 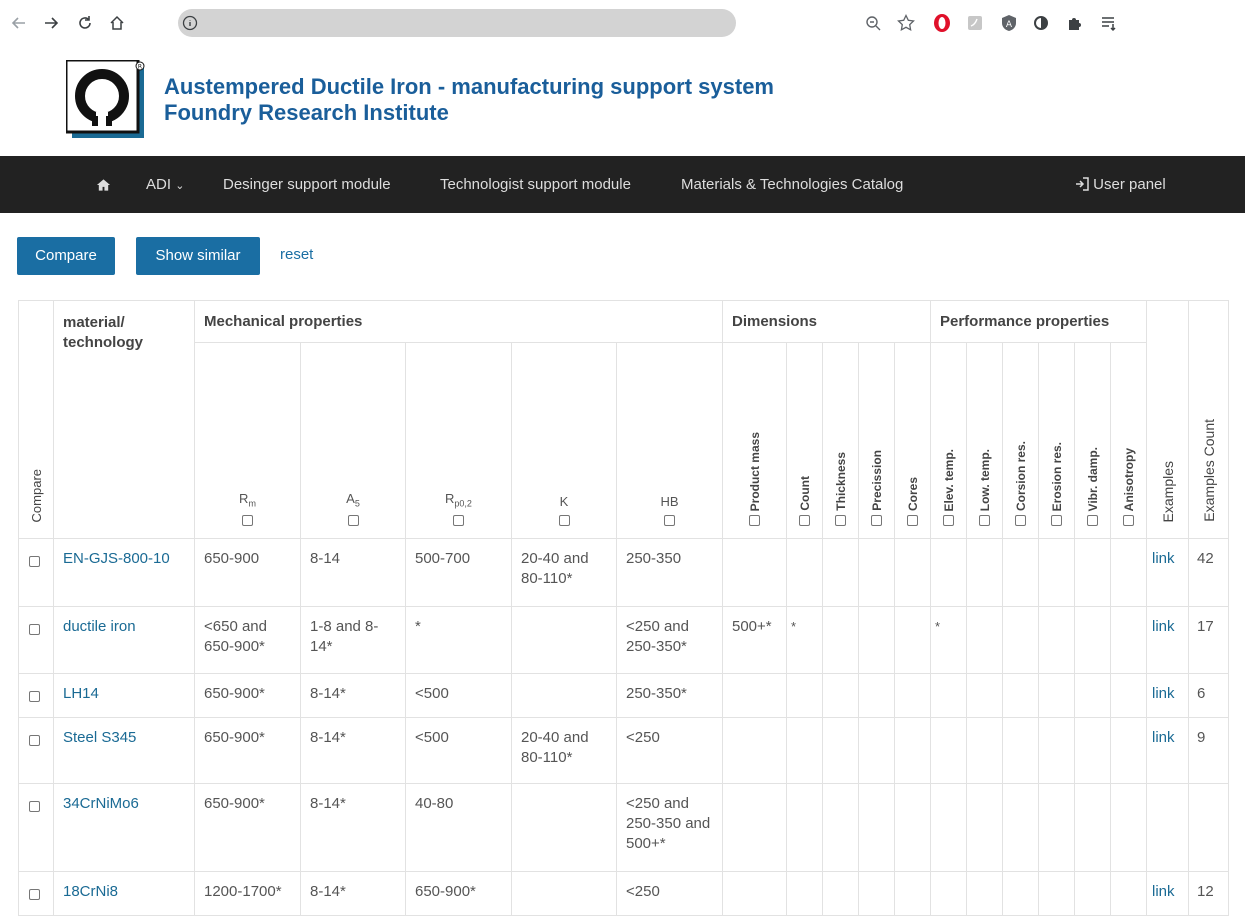 I want to click on examples-count-cell: 9, so click(x=1208, y=750).